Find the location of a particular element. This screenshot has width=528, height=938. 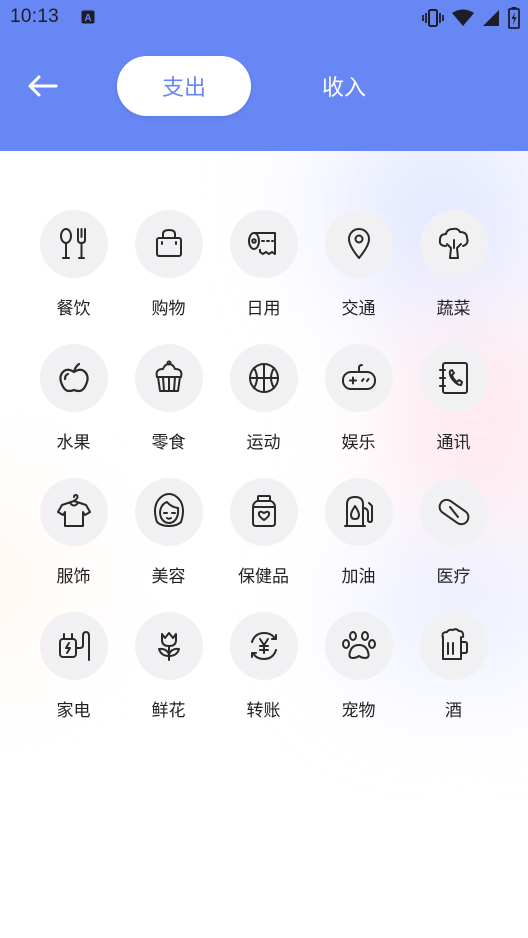

category-alcohol: 酒 is located at coordinates (453, 677).